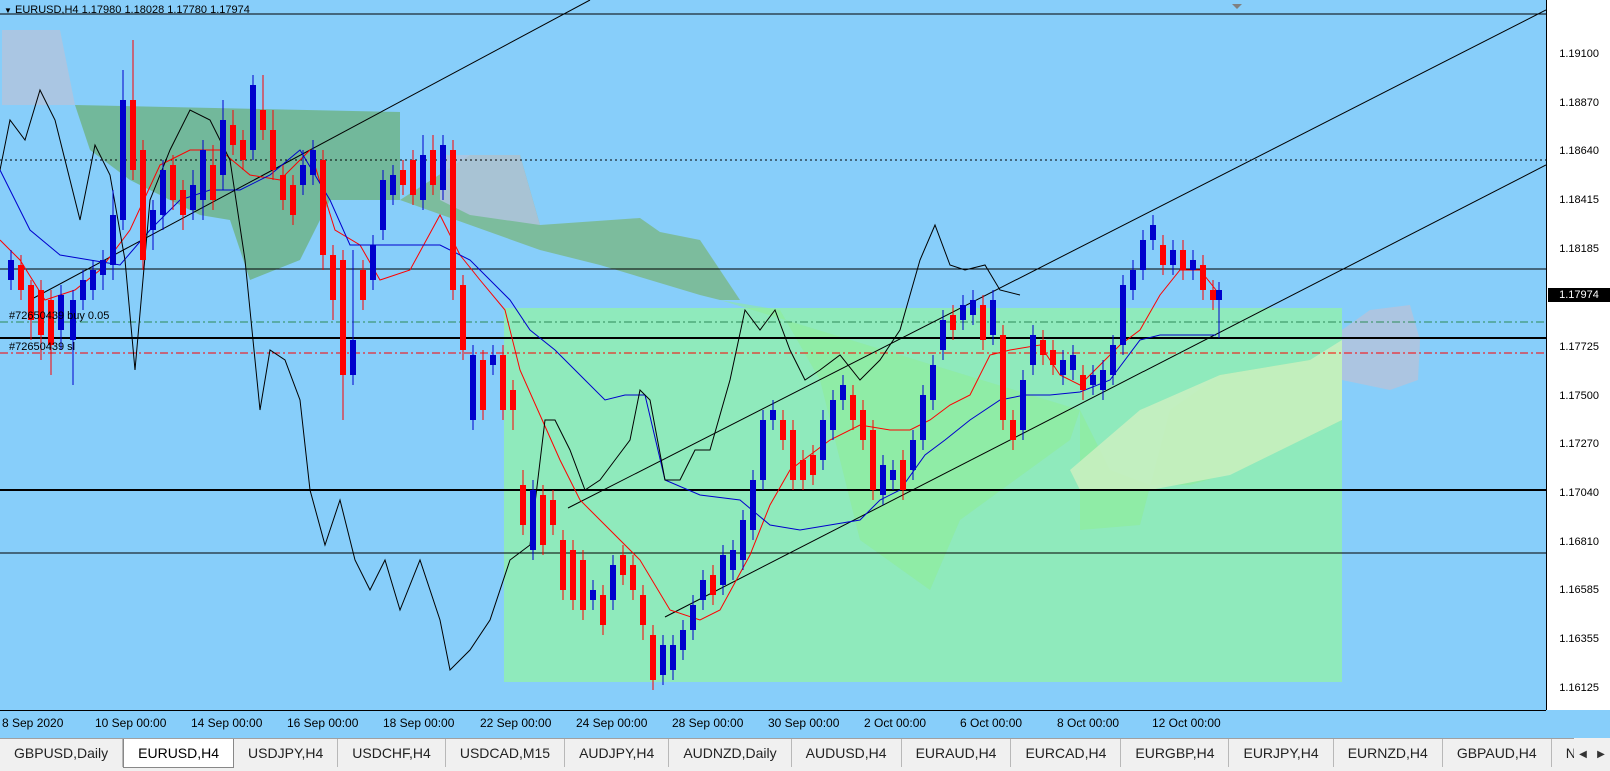  What do you see at coordinates (1281, 753) in the screenshot?
I see `tab-eurjpy-h4: EURJPY,H4` at bounding box center [1281, 753].